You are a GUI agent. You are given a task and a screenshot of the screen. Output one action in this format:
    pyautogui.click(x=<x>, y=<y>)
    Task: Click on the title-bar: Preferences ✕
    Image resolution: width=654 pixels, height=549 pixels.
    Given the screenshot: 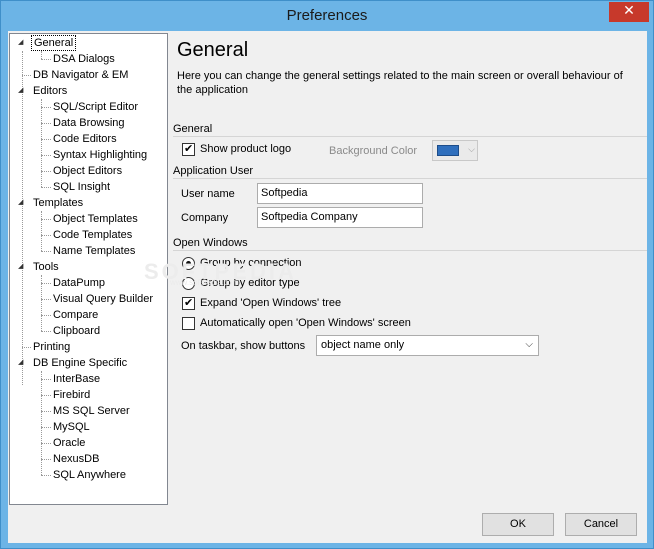 What is the action you would take?
    pyautogui.click(x=327, y=16)
    